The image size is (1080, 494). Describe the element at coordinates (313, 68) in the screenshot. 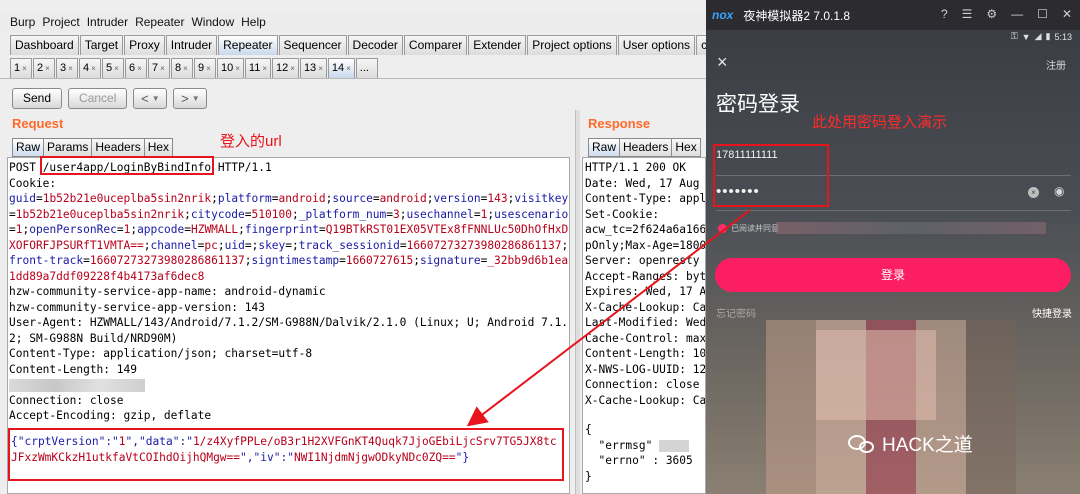

I see `request-tab-13: 13 ×` at that location.